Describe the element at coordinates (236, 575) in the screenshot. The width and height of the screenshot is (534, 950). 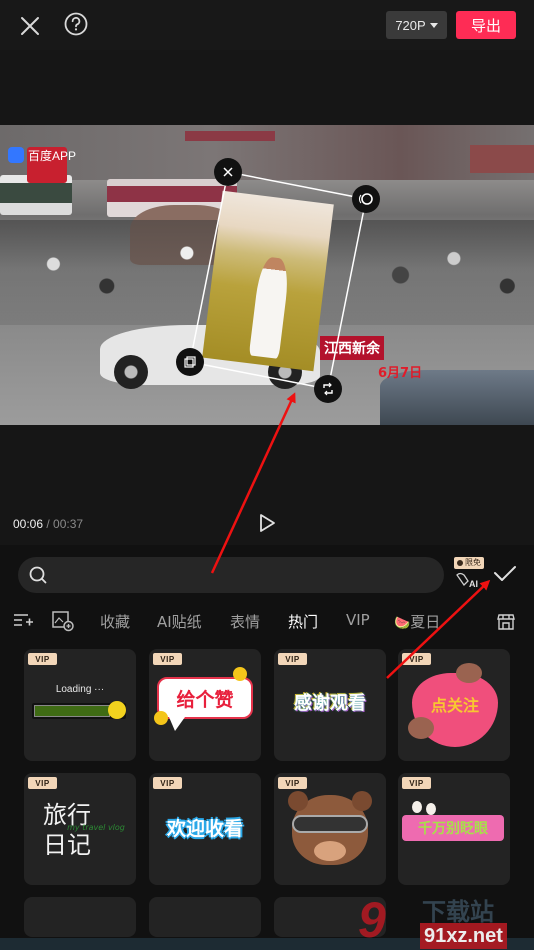
I see `search-input` at that location.